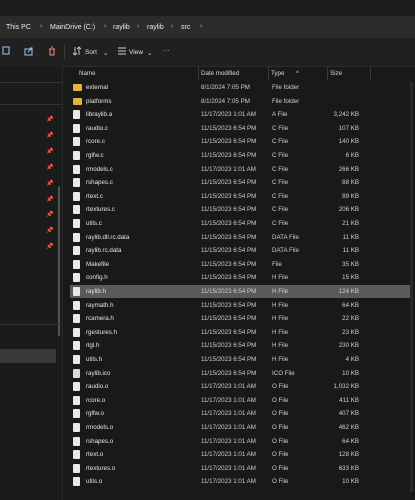 This screenshot has height=500, width=415. I want to click on file-type: H File, so click(280, 291).